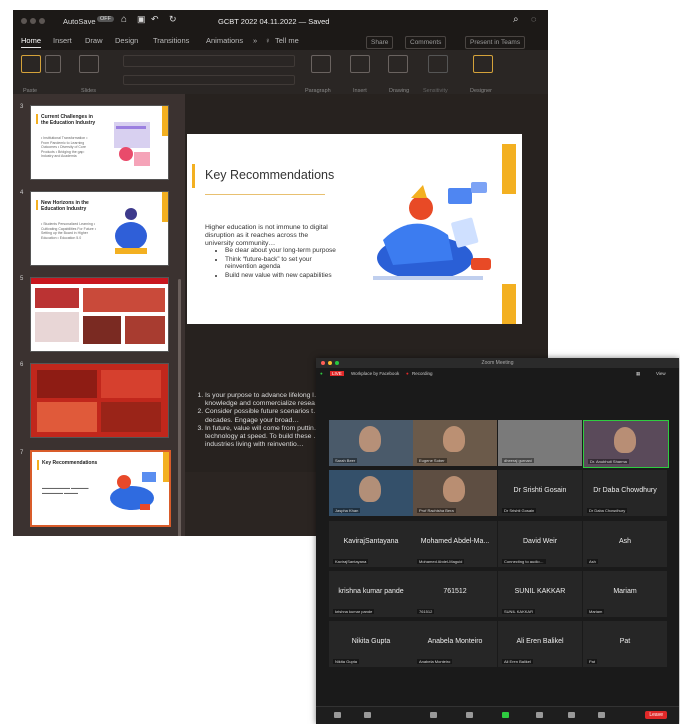 The width and height of the screenshot is (680, 724). What do you see at coordinates (31, 64) in the screenshot?
I see `paste-icon` at bounding box center [31, 64].